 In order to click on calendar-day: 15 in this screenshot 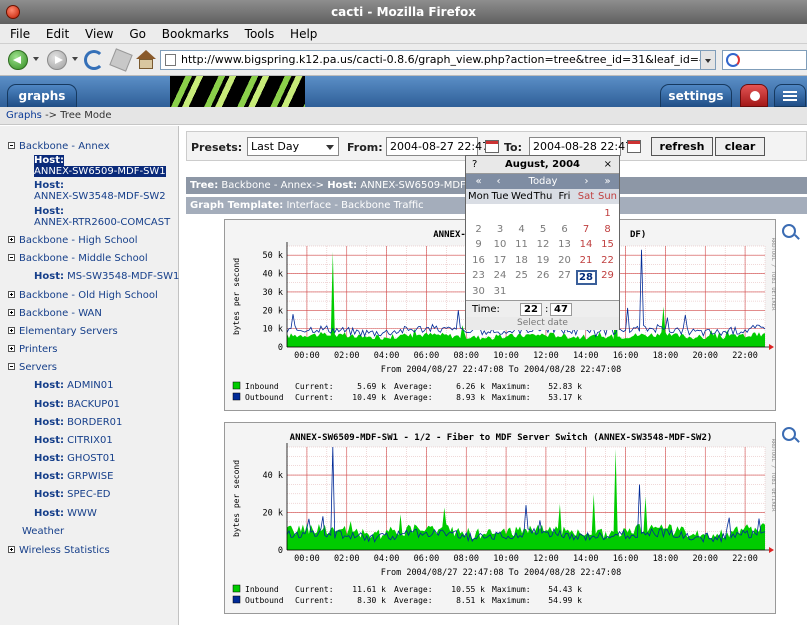, I will do `click(607, 244)`.